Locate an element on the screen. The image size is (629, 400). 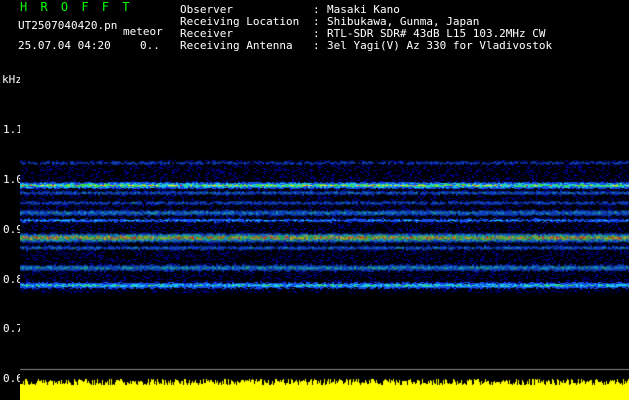
noise-floor-bar is located at coordinates (324, 388).